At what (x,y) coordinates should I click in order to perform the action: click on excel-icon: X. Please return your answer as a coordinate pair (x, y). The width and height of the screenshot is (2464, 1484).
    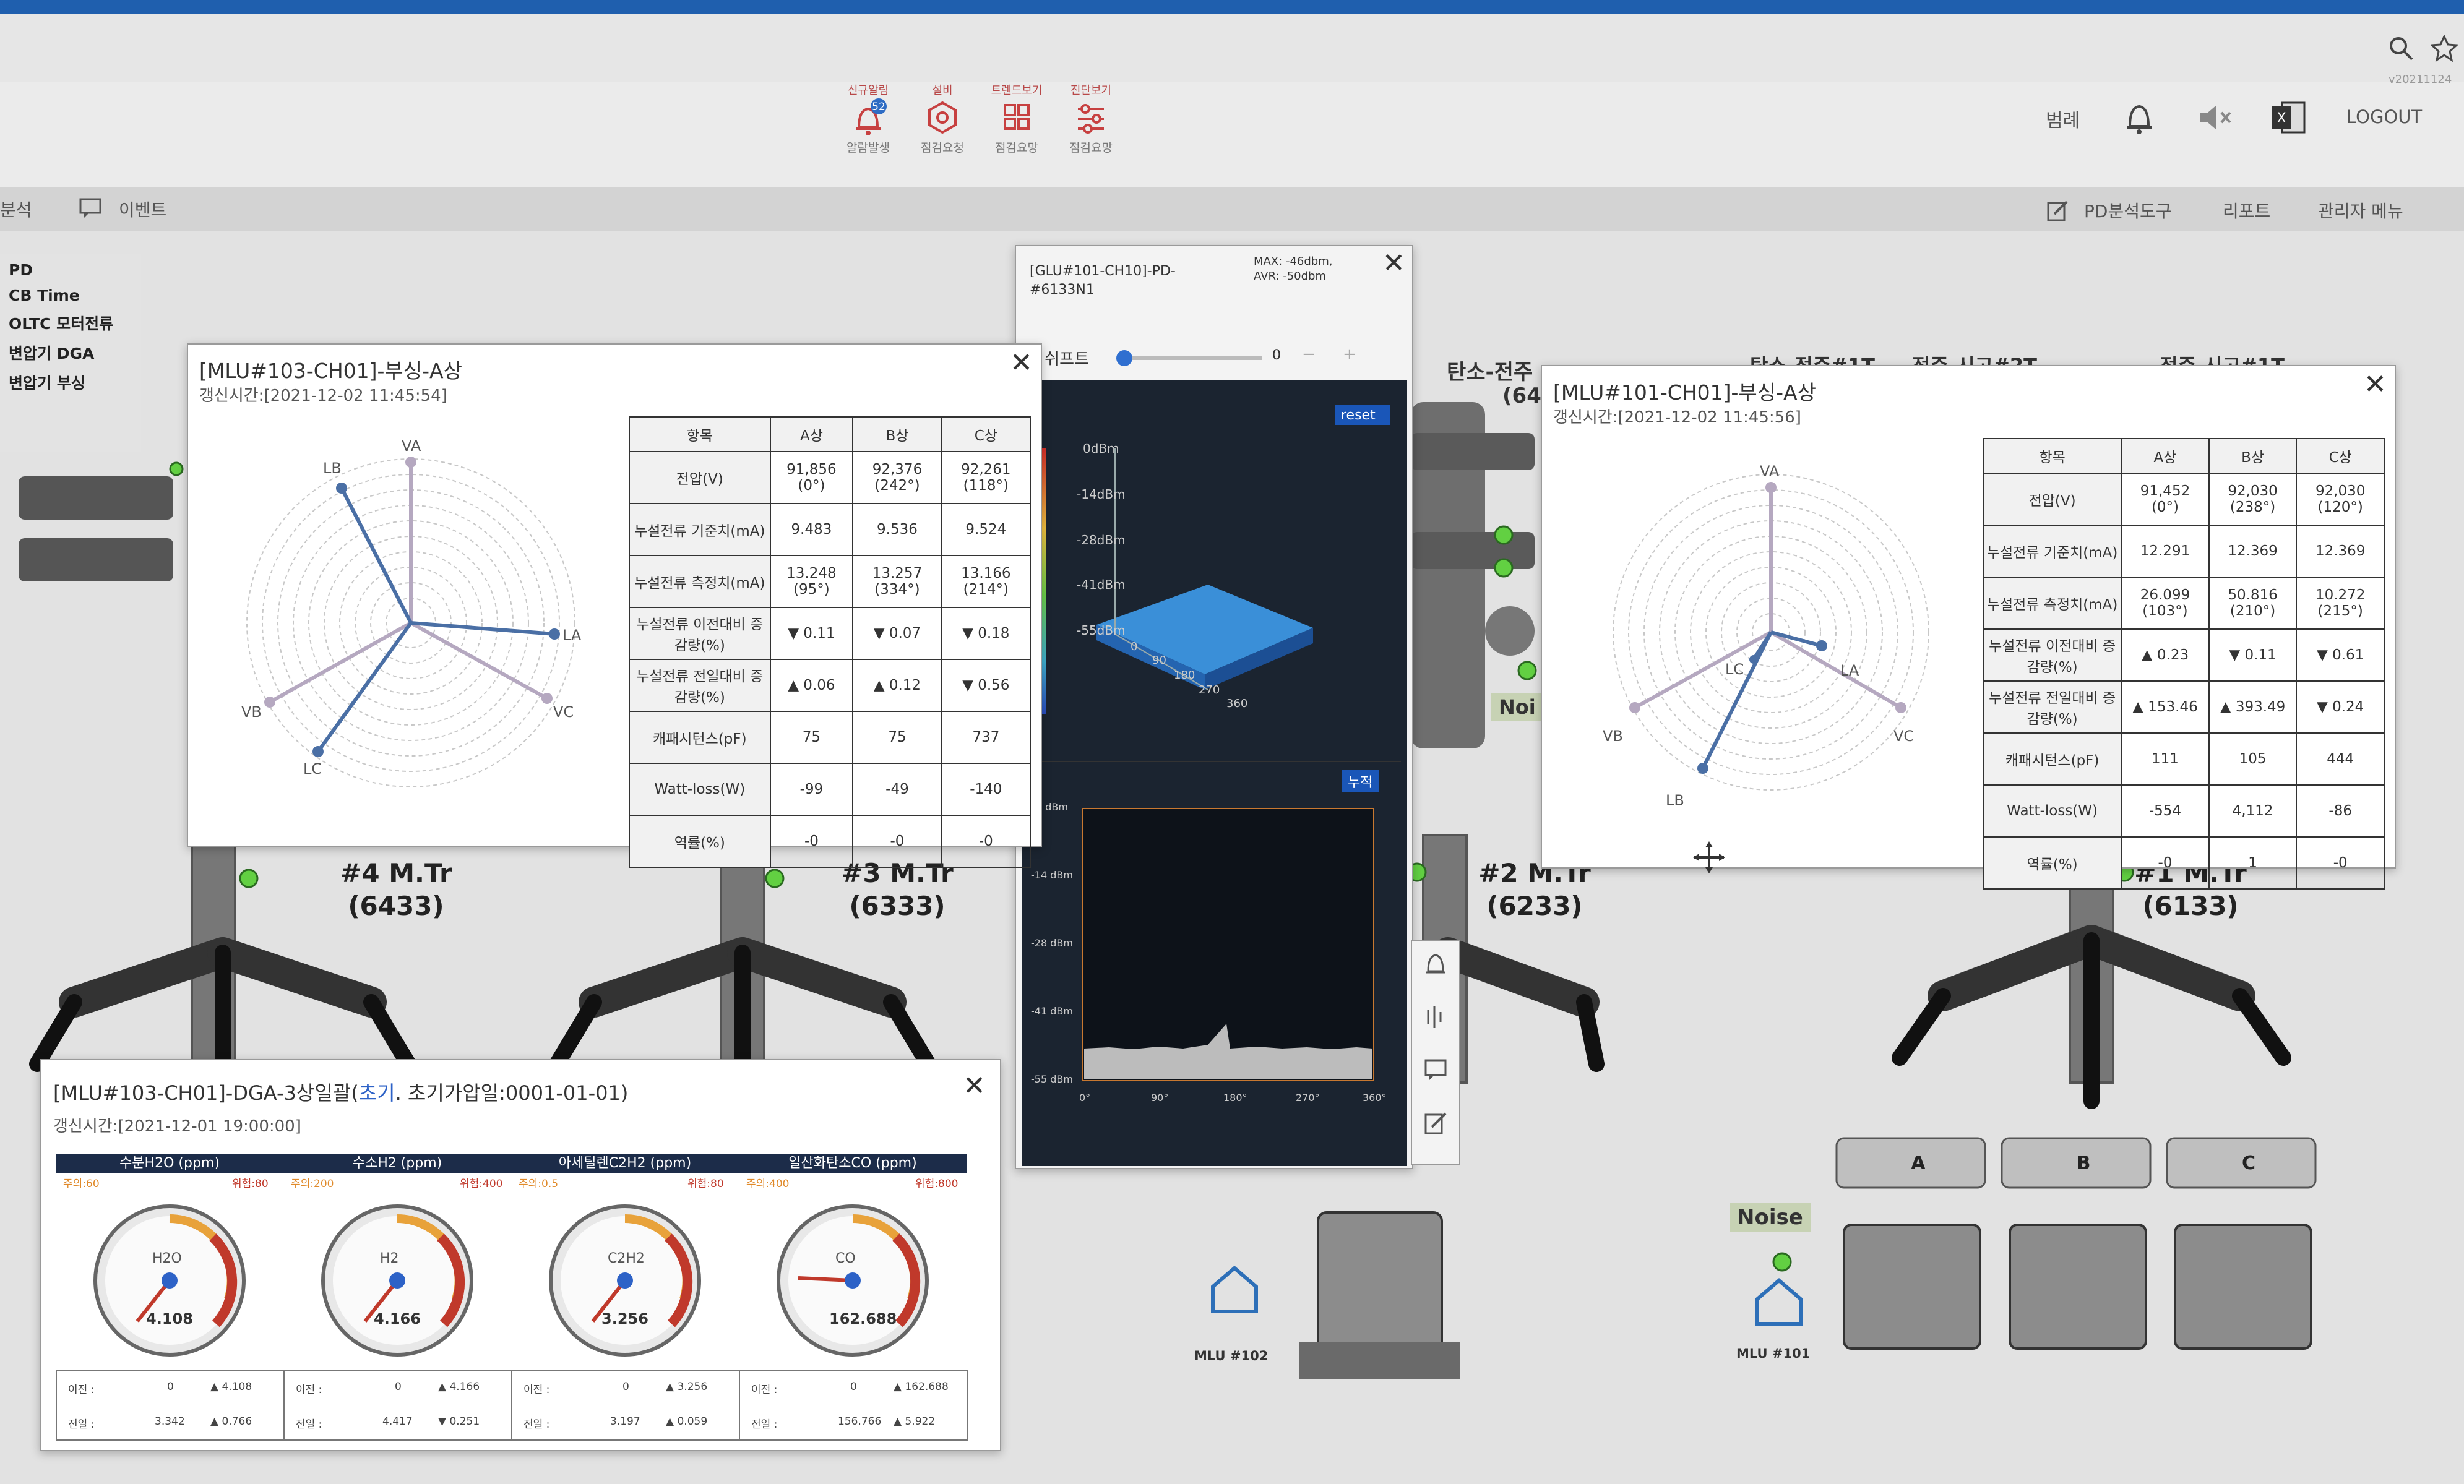
    Looking at the image, I should click on (2289, 117).